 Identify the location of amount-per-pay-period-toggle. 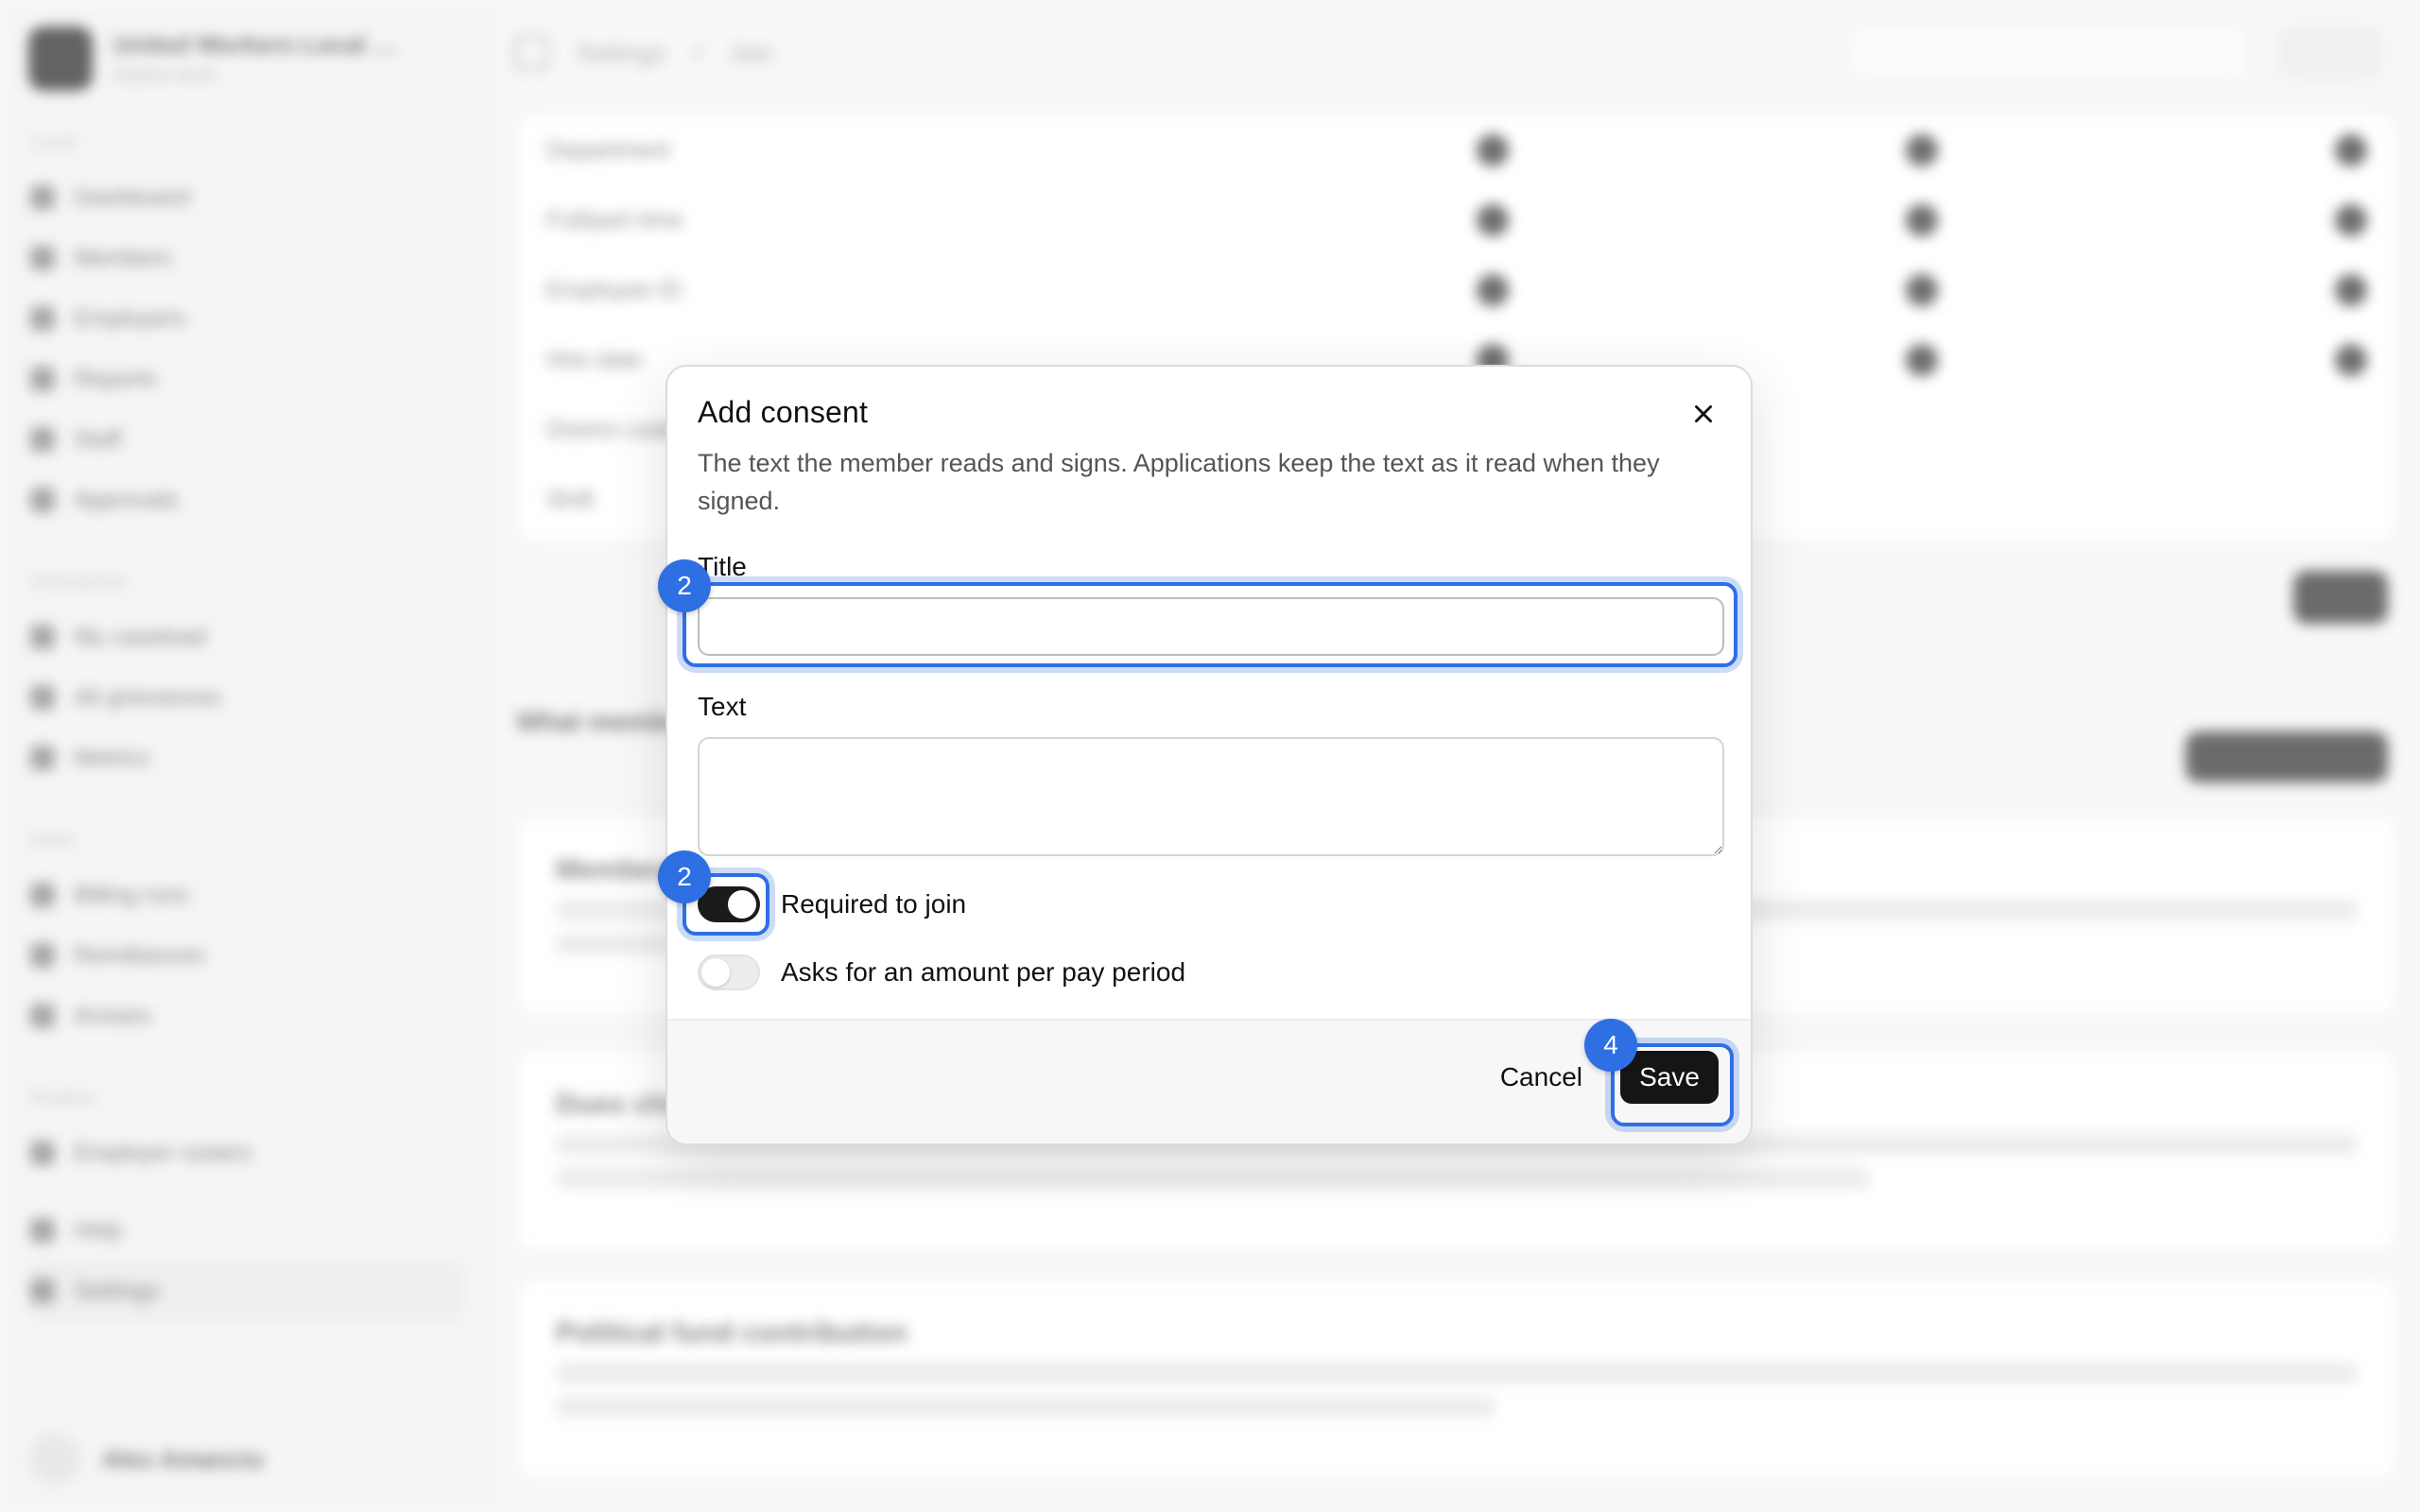
(729, 972).